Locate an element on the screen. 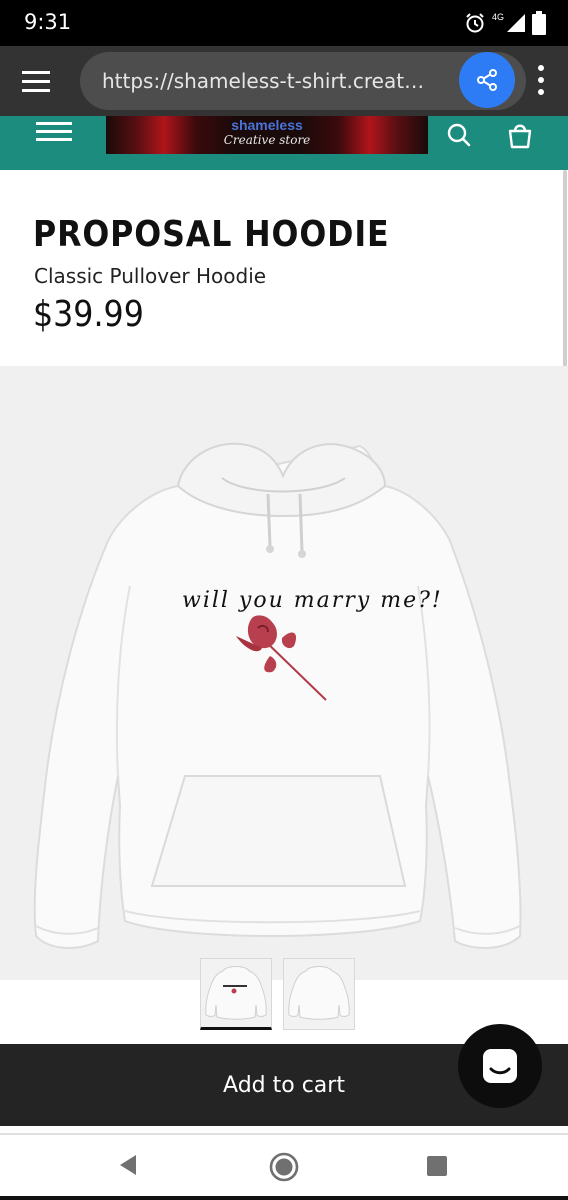  search-icon is located at coordinates (459, 135).